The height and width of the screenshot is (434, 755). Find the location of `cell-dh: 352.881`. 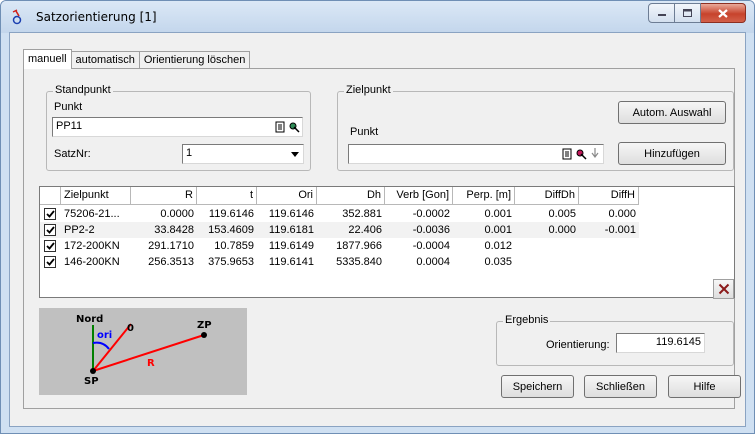

cell-dh: 352.881 is located at coordinates (362, 214).